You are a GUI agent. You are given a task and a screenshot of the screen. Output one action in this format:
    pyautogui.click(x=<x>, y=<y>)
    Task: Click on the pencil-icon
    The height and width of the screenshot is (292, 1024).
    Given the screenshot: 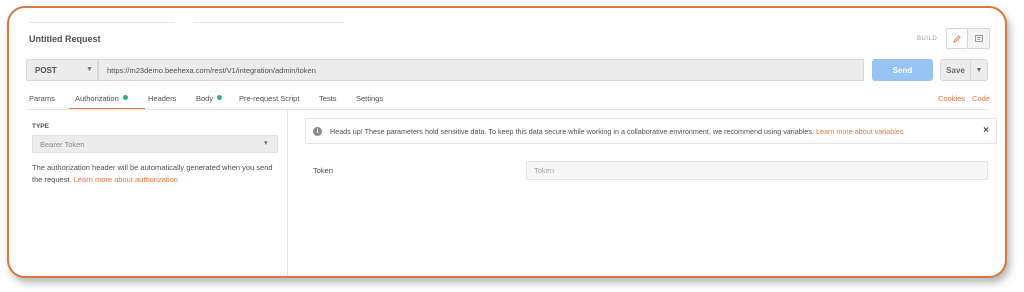 What is the action you would take?
    pyautogui.click(x=957, y=38)
    